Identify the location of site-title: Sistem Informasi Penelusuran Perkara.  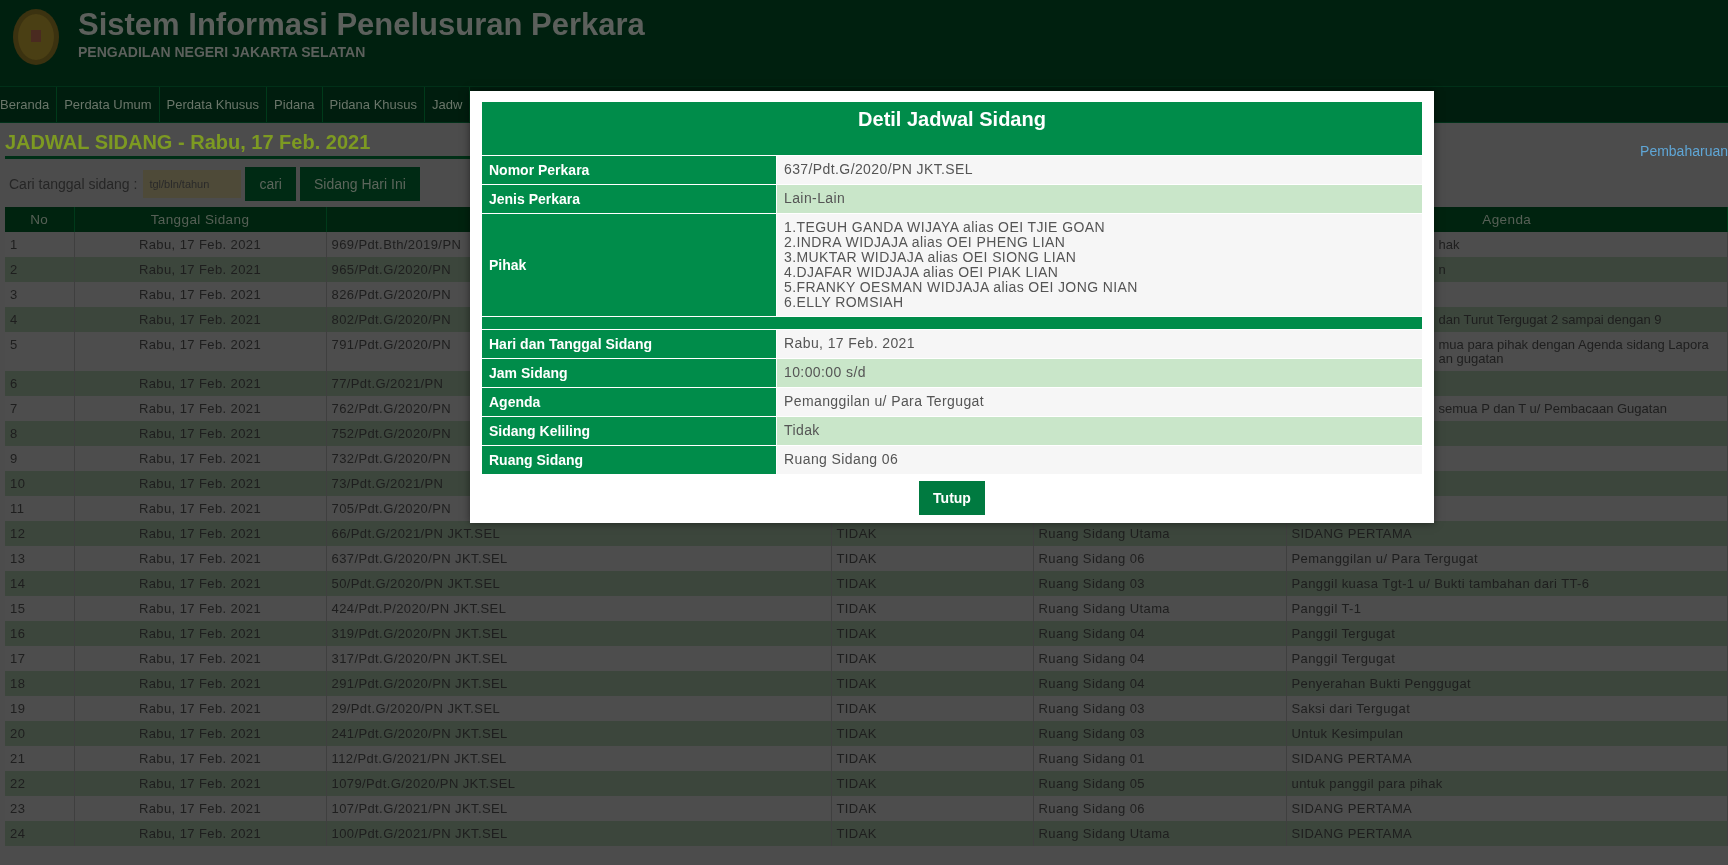
(361, 25).